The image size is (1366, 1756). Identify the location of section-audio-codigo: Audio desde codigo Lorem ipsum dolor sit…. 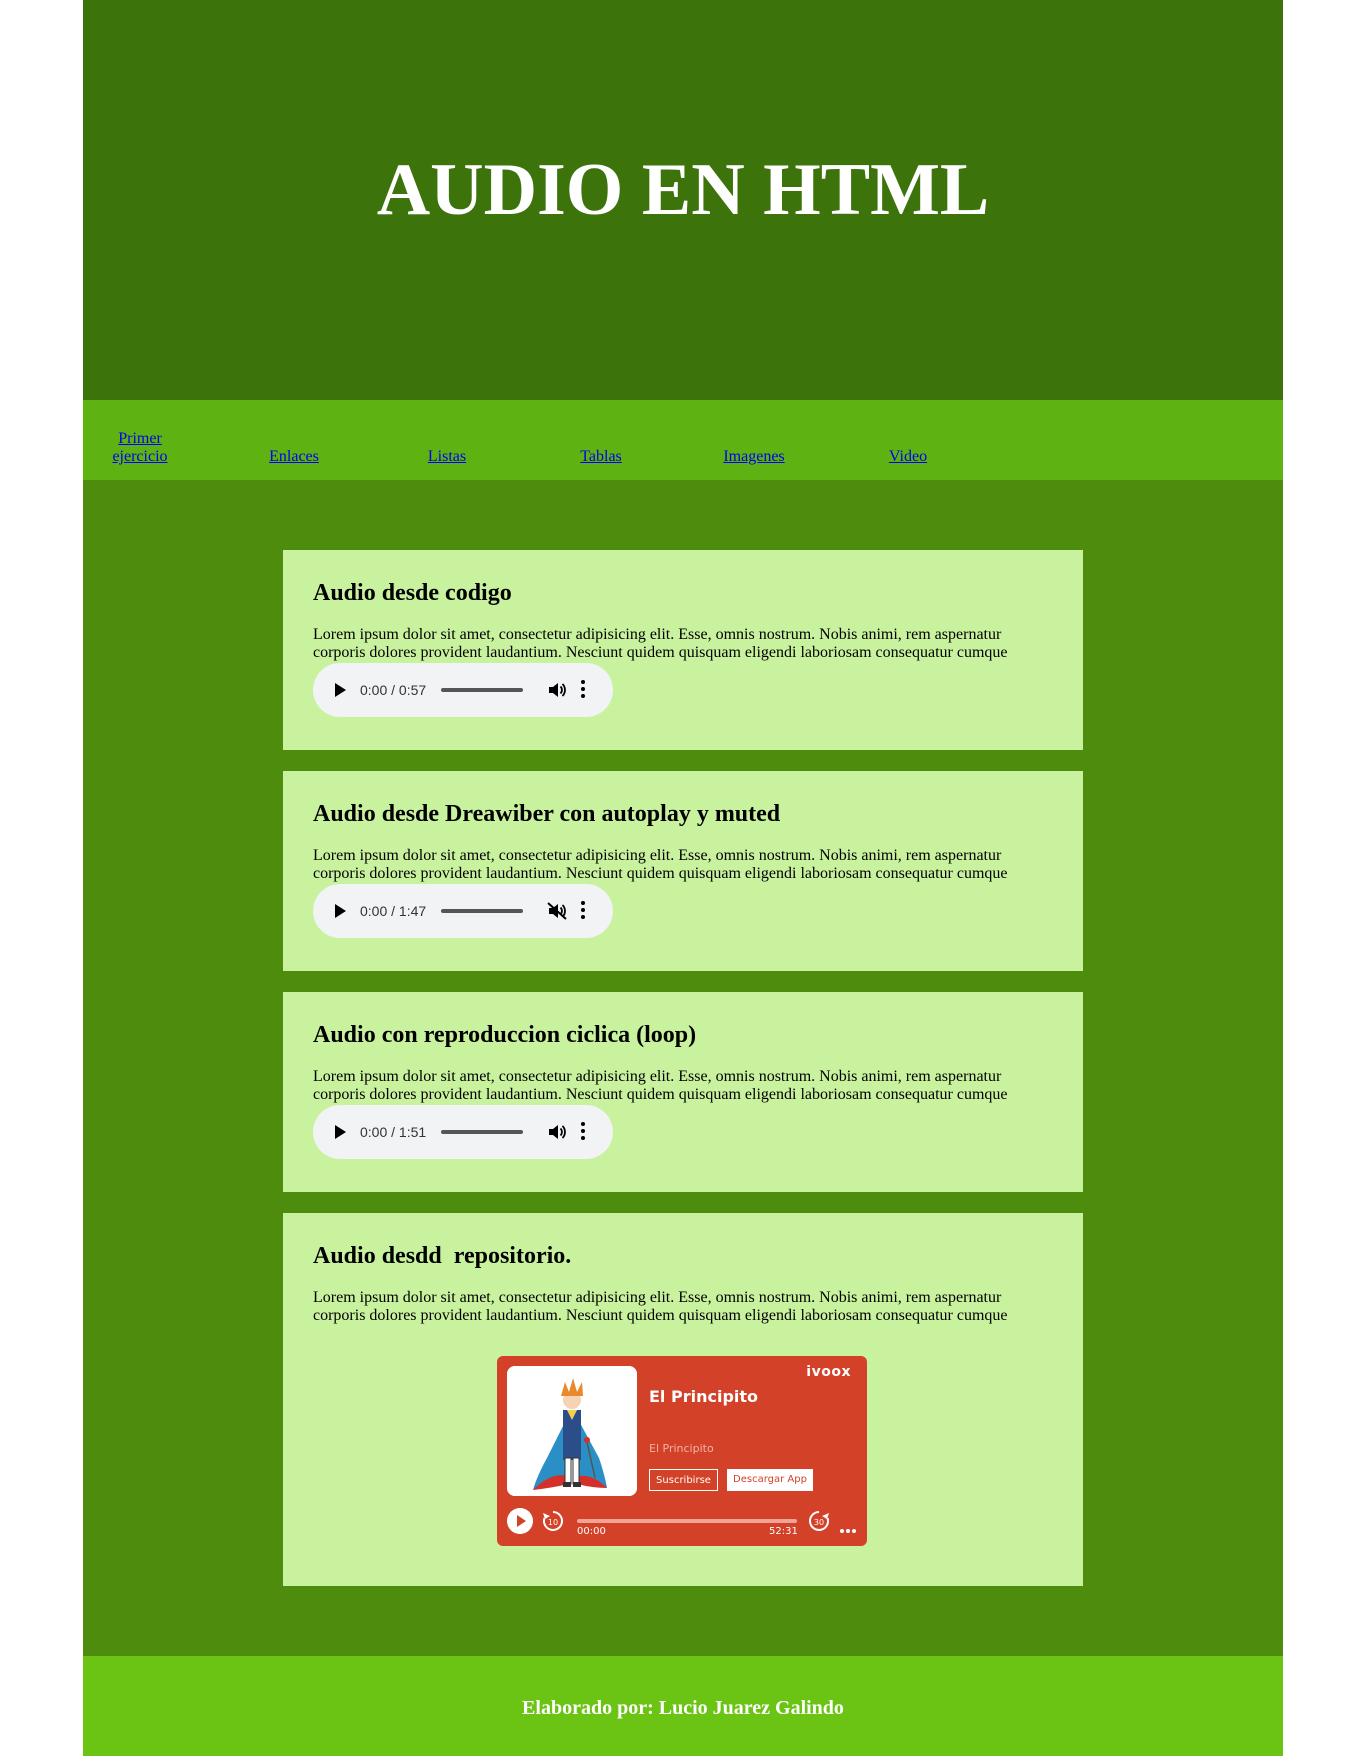
(683, 650).